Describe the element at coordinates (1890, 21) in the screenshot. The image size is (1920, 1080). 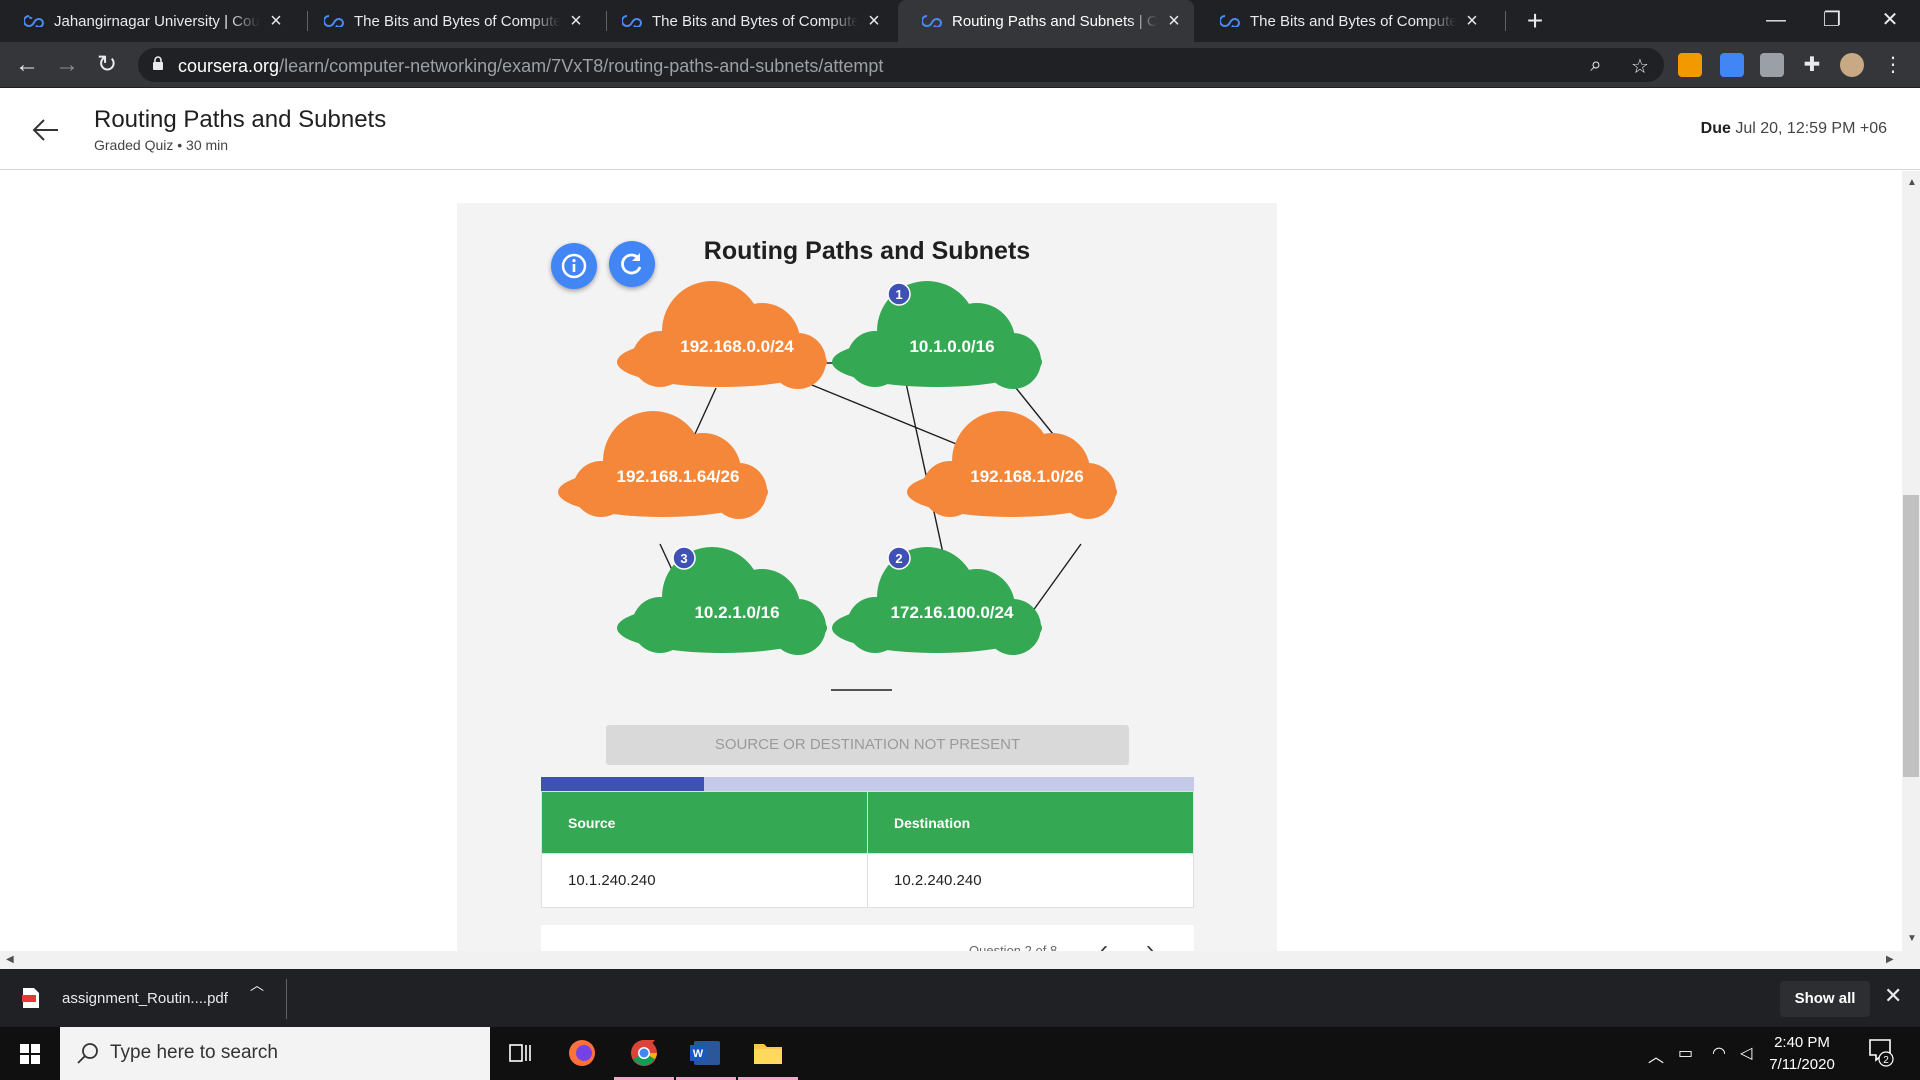
I see `window-close-button: ✕` at that location.